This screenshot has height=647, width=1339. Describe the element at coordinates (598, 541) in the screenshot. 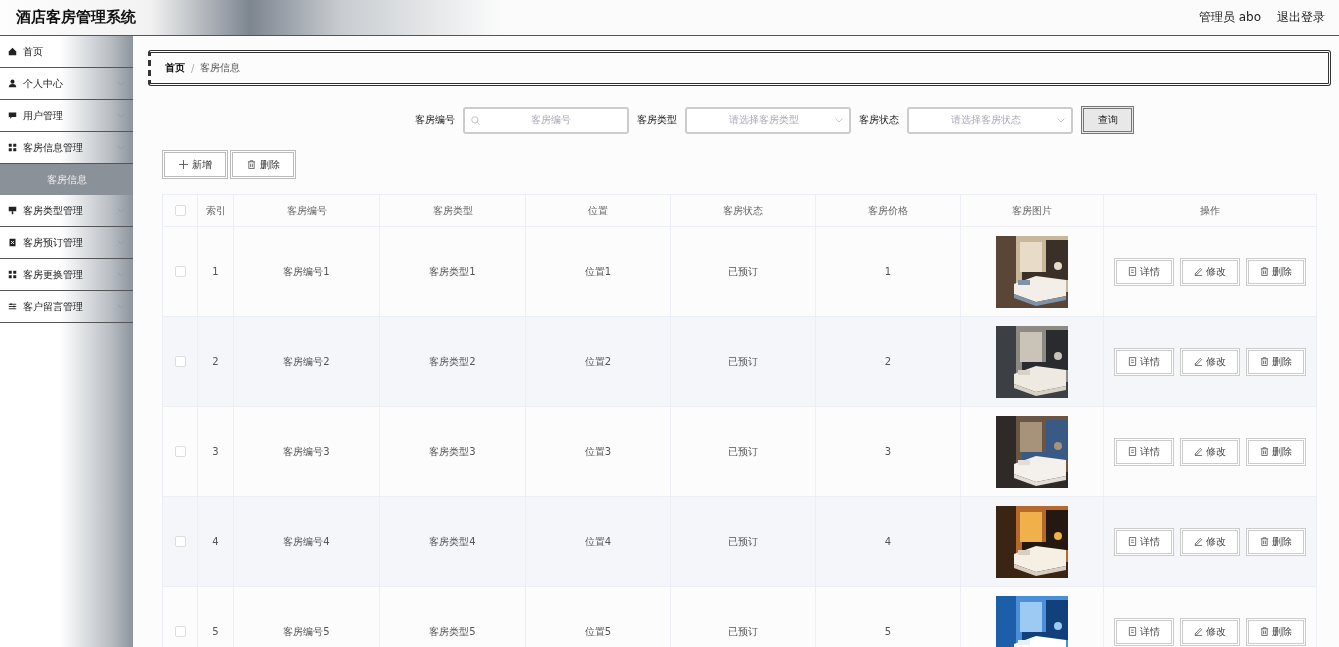

I see `table-cell: 位置4` at that location.